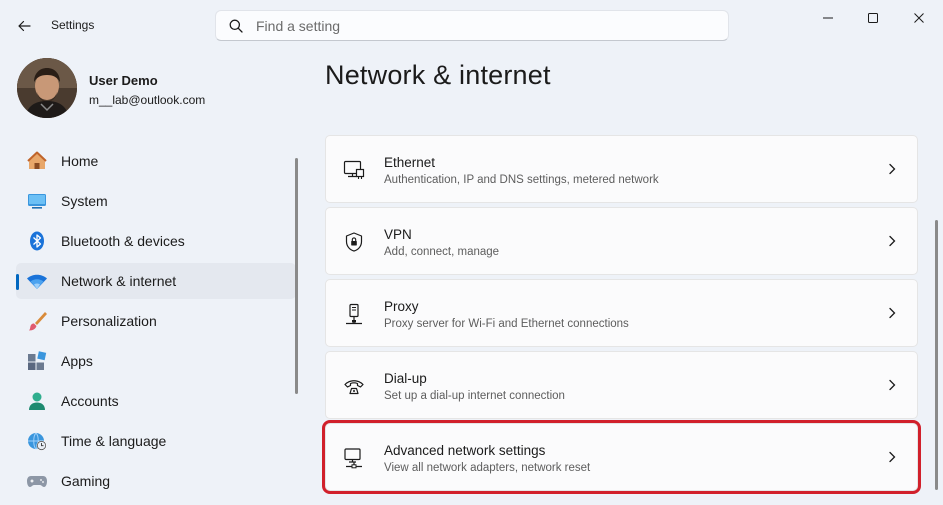 Image resolution: width=943 pixels, height=505 pixels. What do you see at coordinates (73, 25) in the screenshot?
I see `app-title: Settings` at bounding box center [73, 25].